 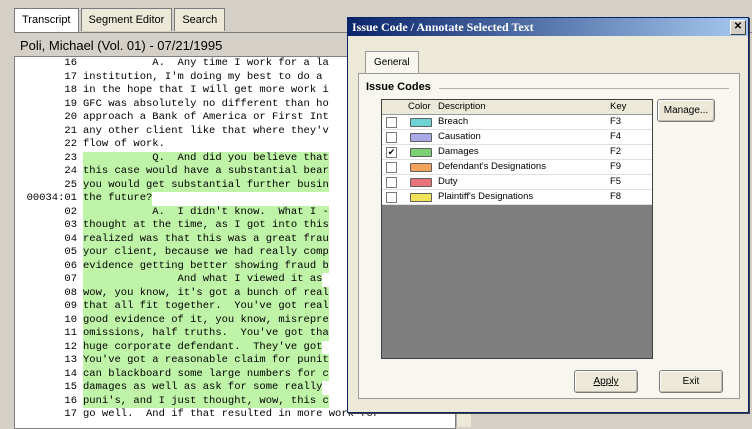 I want to click on line-text: evidence getting better showing fraud b, so click(x=206, y=266).